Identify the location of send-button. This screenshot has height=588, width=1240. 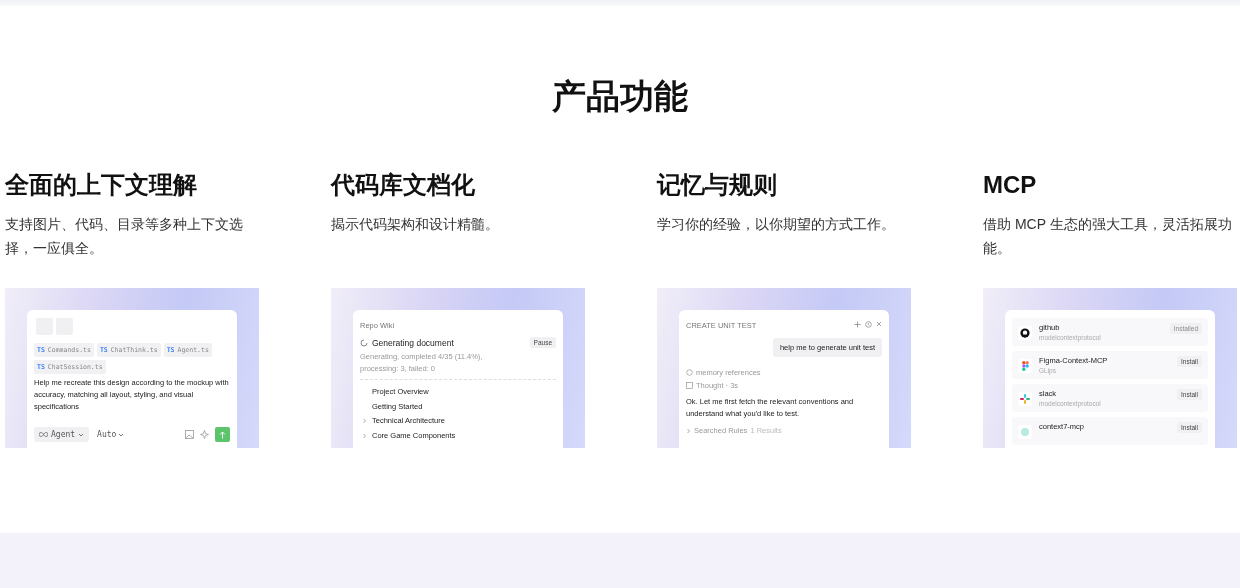
(222, 434).